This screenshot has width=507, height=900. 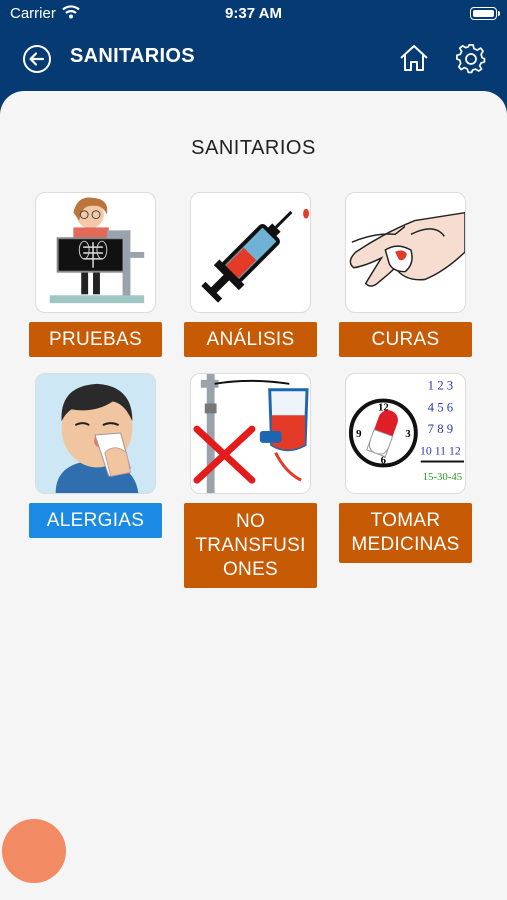 What do you see at coordinates (440, 451) in the screenshot?
I see `schedule-row-4: 10 11 12` at bounding box center [440, 451].